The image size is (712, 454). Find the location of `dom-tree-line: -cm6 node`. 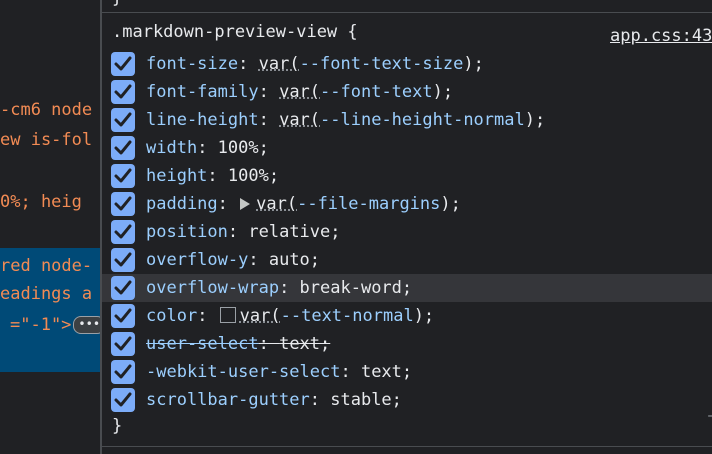

dom-tree-line: -cm6 node is located at coordinates (46, 110).